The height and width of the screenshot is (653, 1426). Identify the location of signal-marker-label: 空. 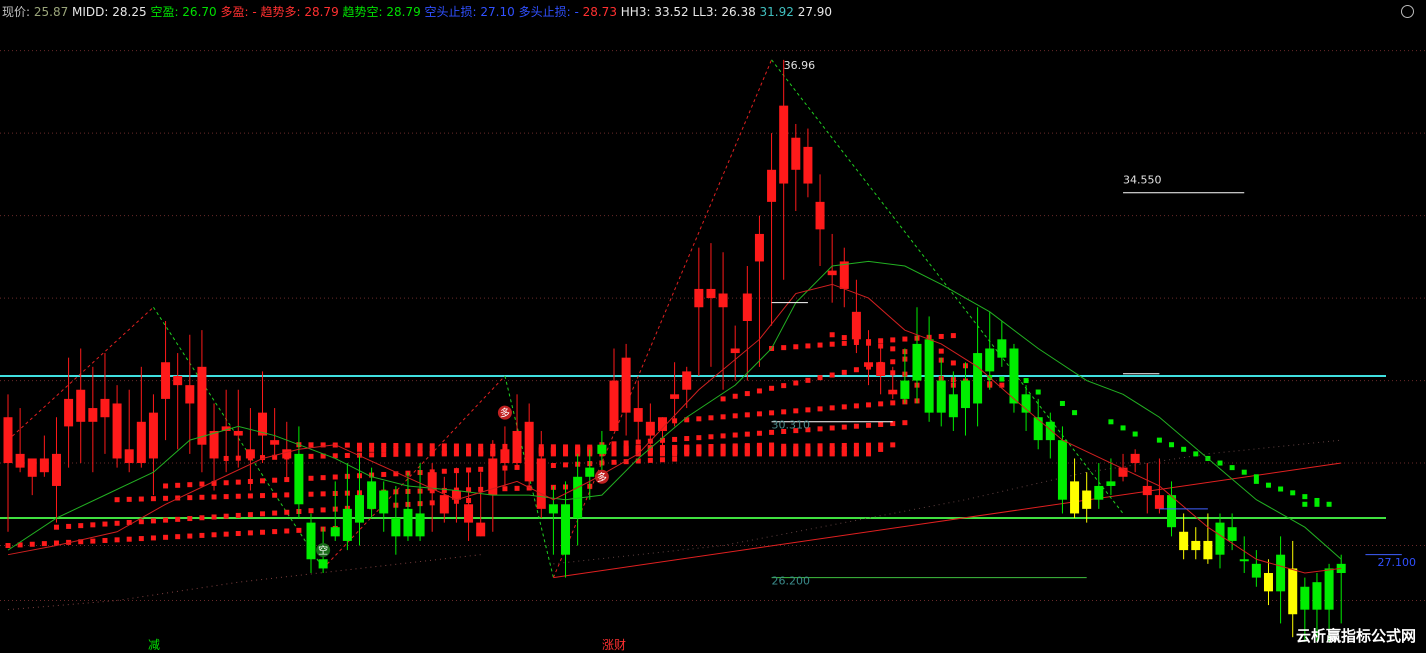
(323, 550).